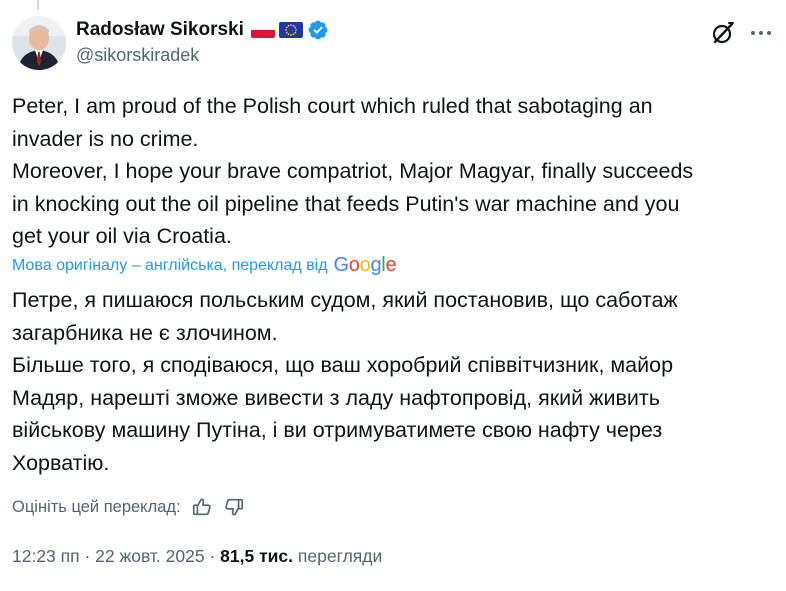 The height and width of the screenshot is (591, 786). What do you see at coordinates (340, 556) in the screenshot?
I see `views-label: перегляди` at bounding box center [340, 556].